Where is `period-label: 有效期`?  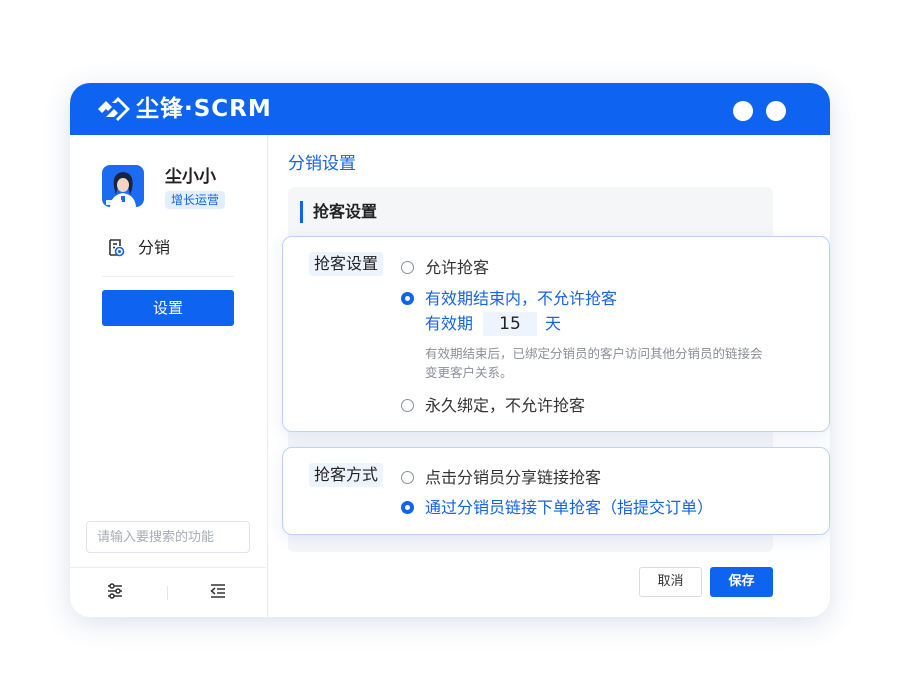 period-label: 有效期 is located at coordinates (449, 323).